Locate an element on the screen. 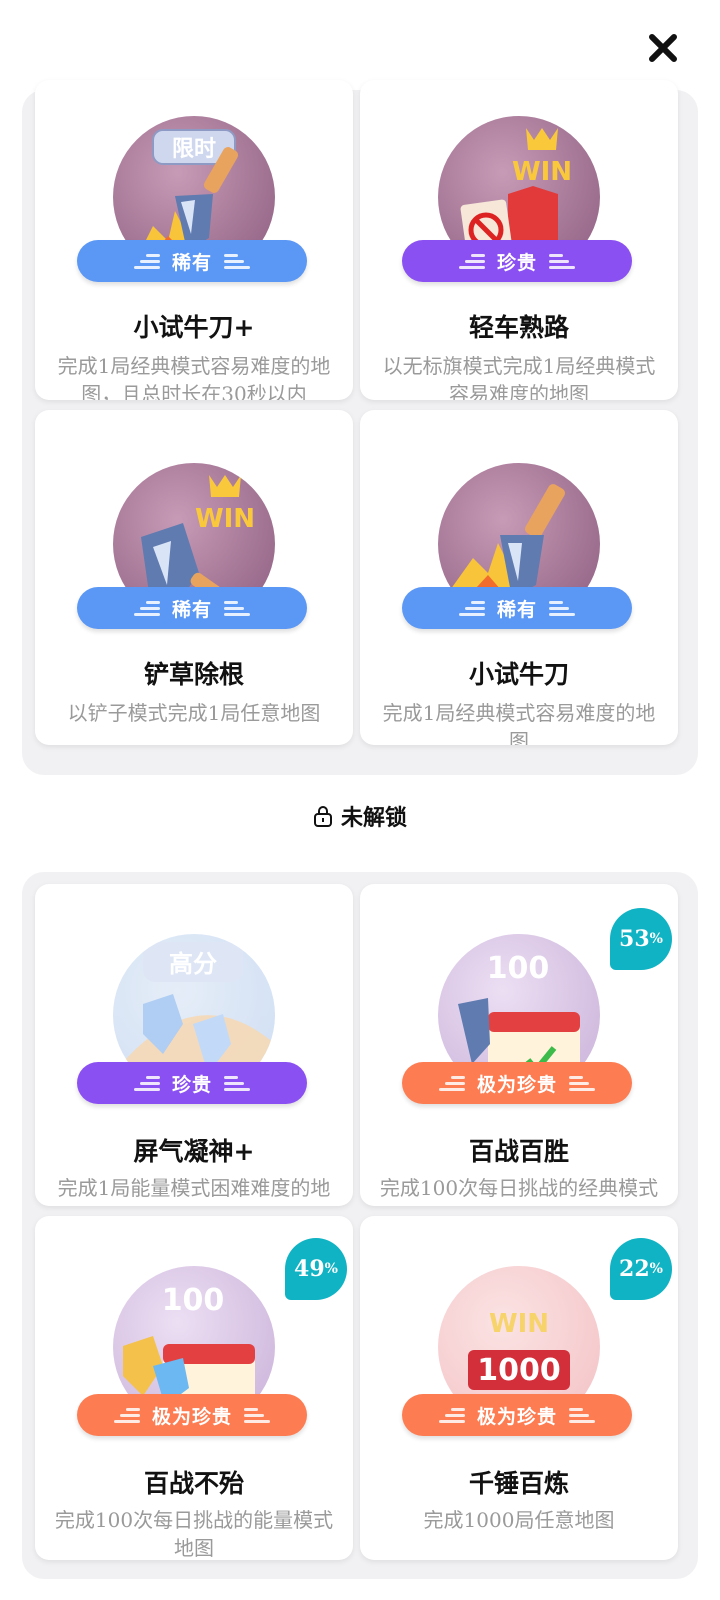 This screenshot has height=1600, width=720. achievement-card: 限时 稀有 小试牛刀+ 完成1局经典模式容易难度的地图，且总时长在30秒以内 is located at coordinates (194, 240).